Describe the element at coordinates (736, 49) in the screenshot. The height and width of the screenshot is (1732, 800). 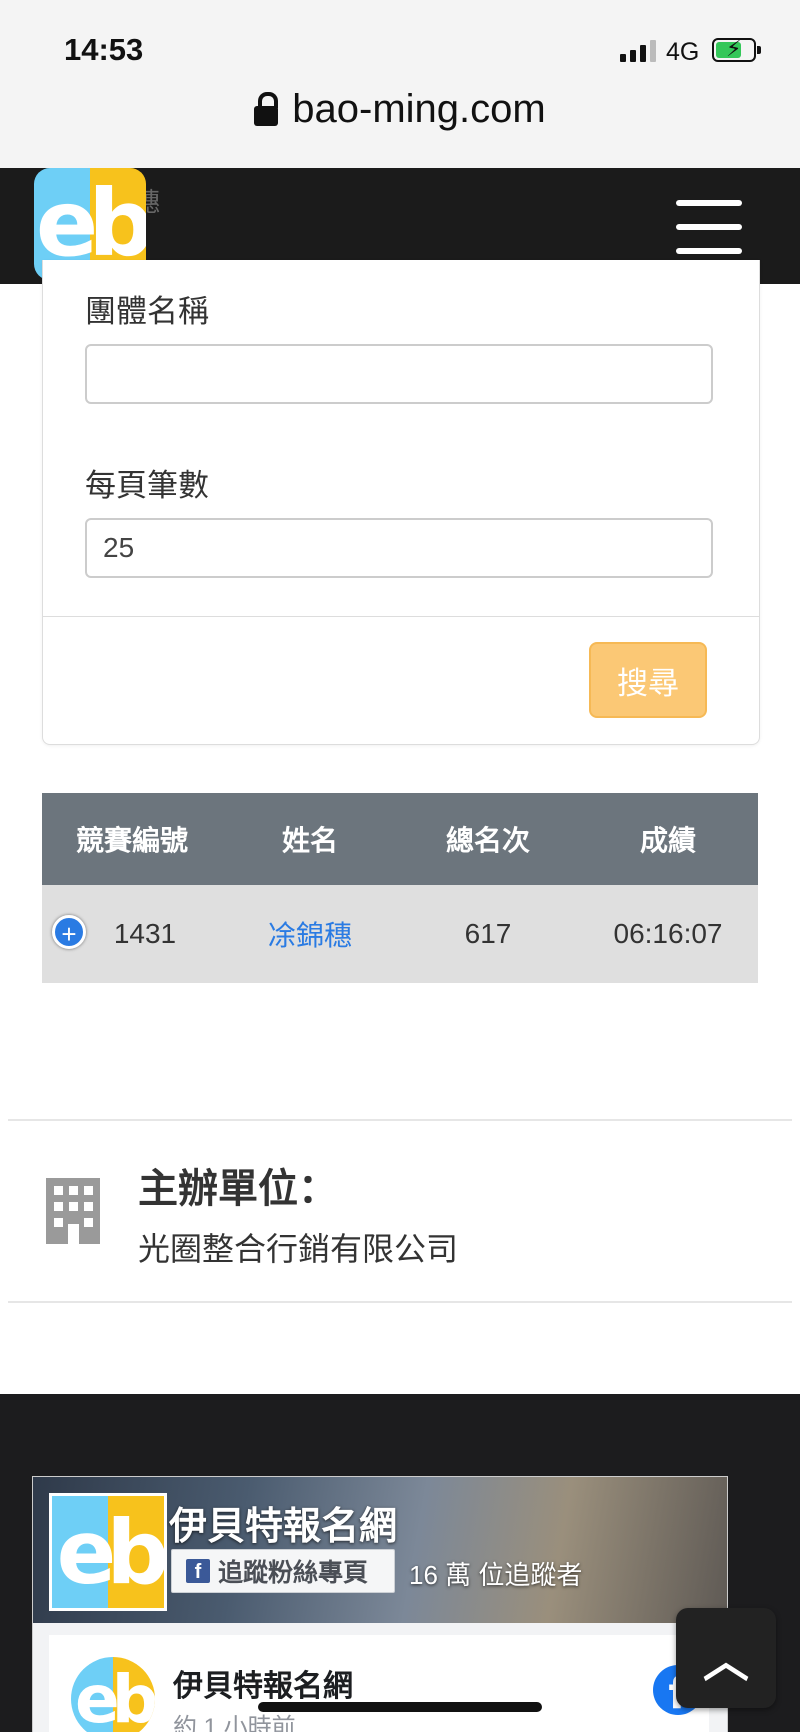
I see `battery-icon: ⚡` at that location.